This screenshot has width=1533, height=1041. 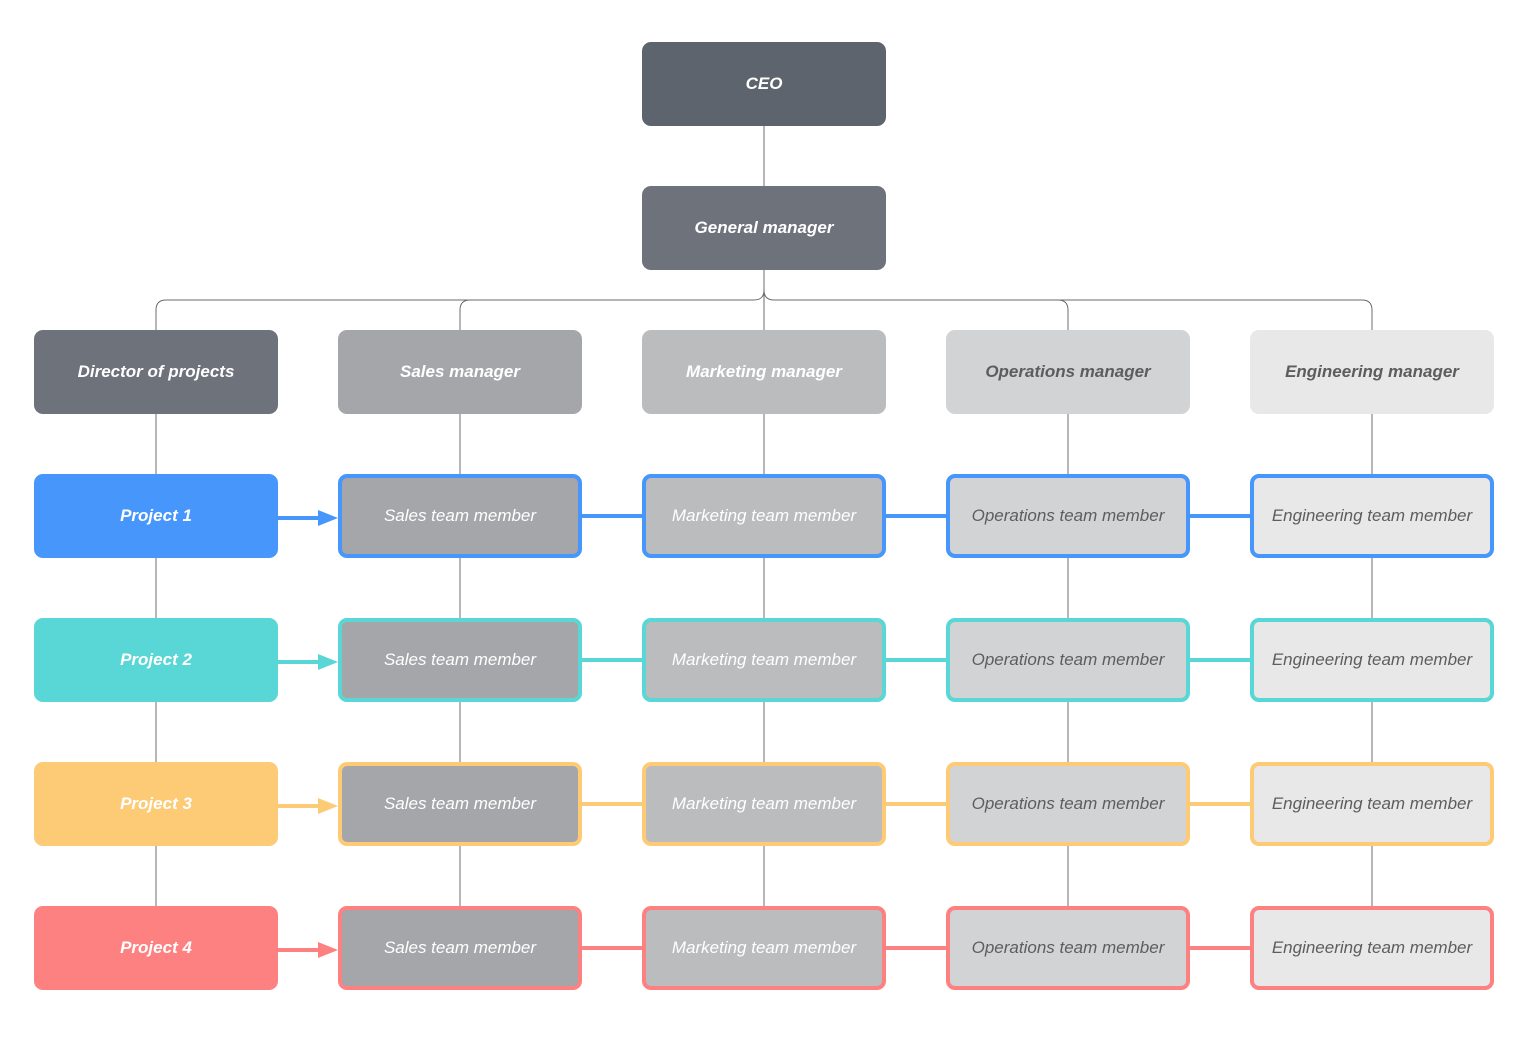 I want to click on operations-manager-node: Operations manager, so click(x=1068, y=372).